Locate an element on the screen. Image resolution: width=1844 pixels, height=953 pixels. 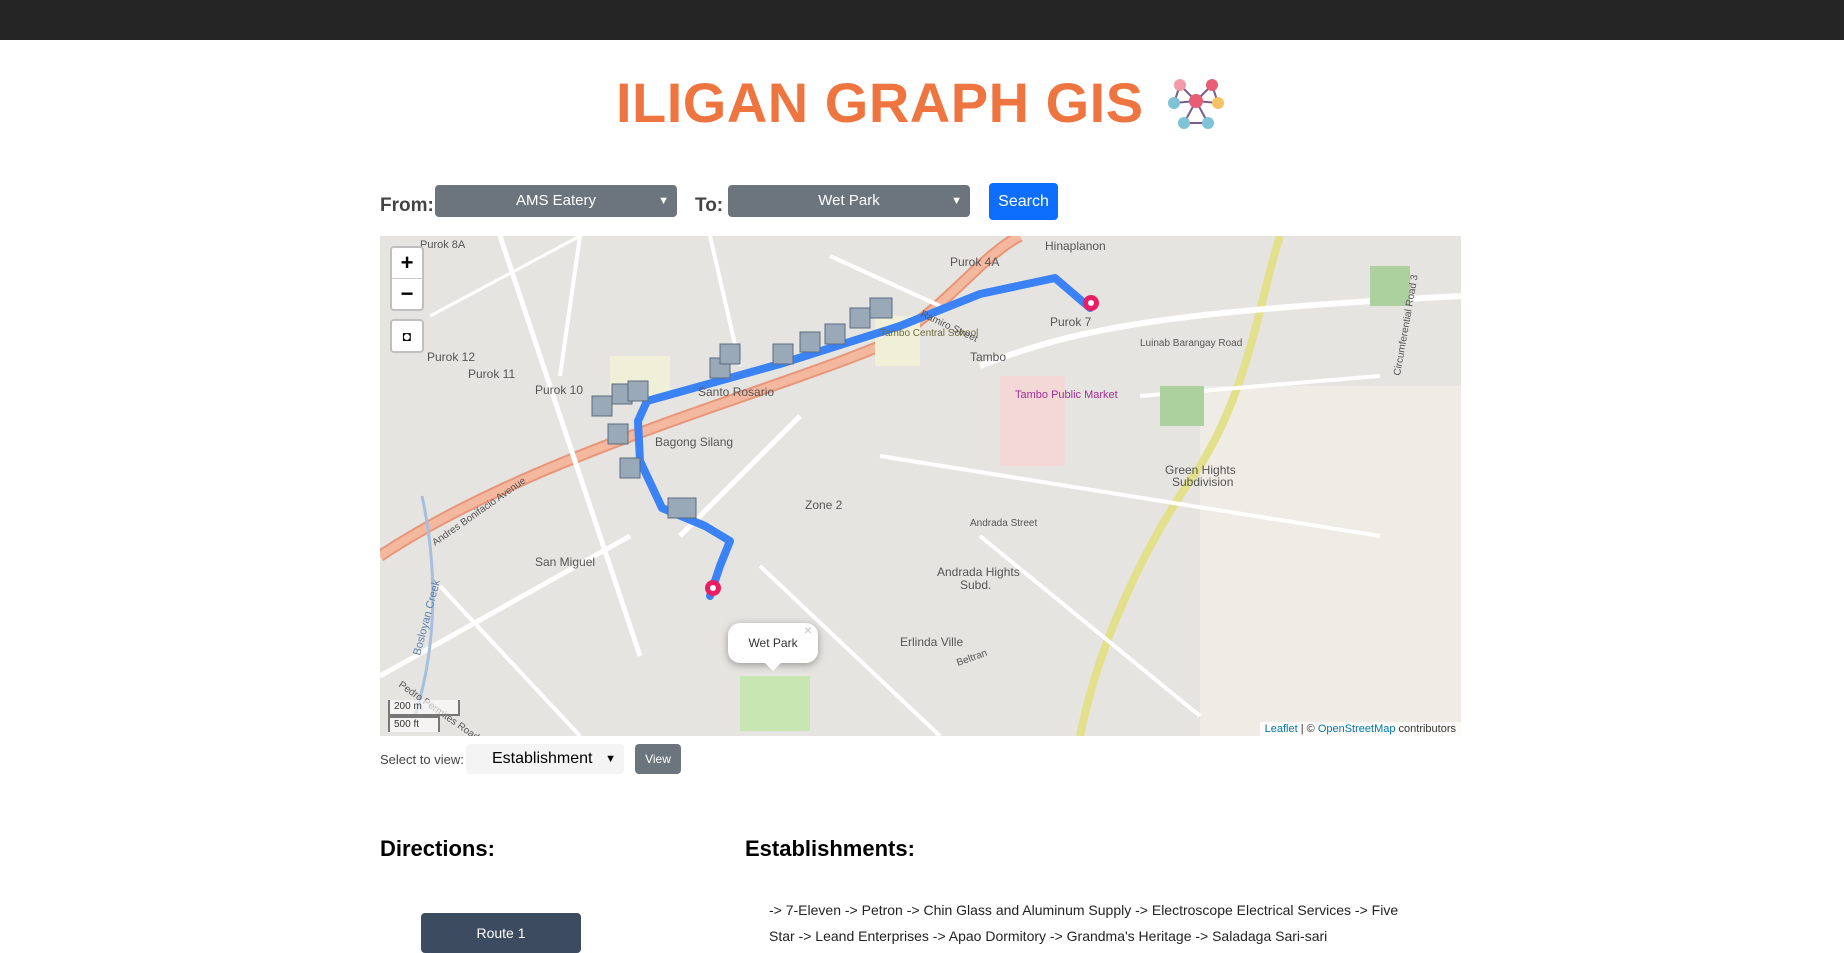
square-draw-icon: ◘ is located at coordinates (407, 336).